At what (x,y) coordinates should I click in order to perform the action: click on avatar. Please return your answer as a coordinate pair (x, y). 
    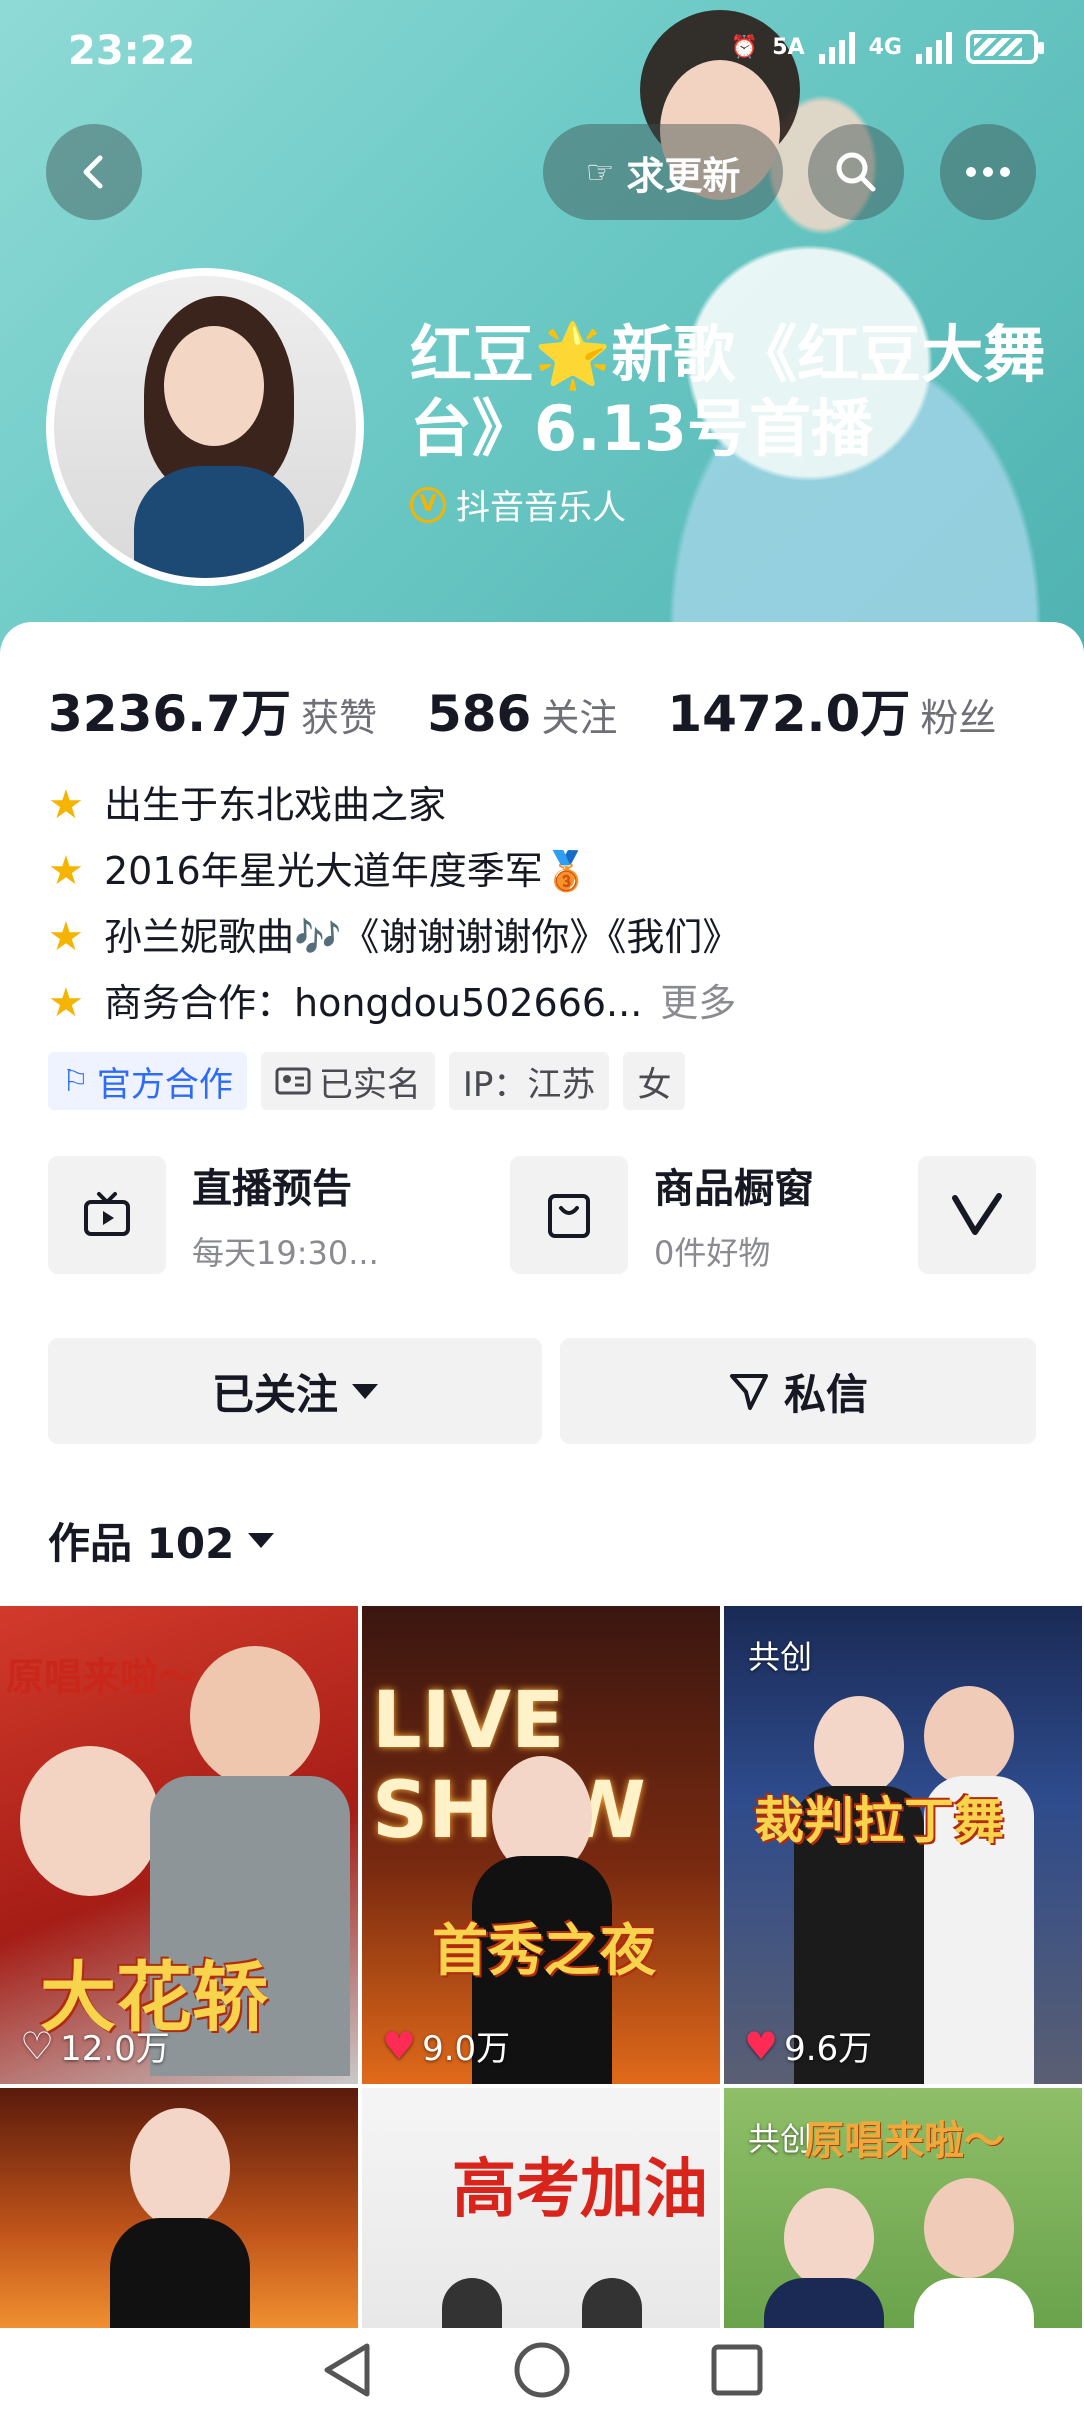
    Looking at the image, I should click on (205, 427).